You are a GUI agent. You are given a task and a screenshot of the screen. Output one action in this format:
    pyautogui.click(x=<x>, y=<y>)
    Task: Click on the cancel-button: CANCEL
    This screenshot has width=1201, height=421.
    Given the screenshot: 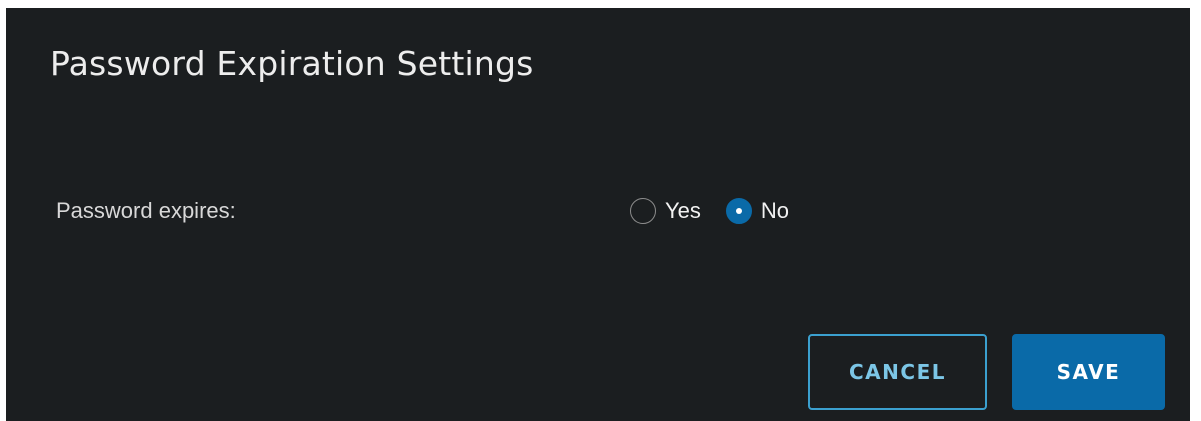 What is the action you would take?
    pyautogui.click(x=897, y=372)
    